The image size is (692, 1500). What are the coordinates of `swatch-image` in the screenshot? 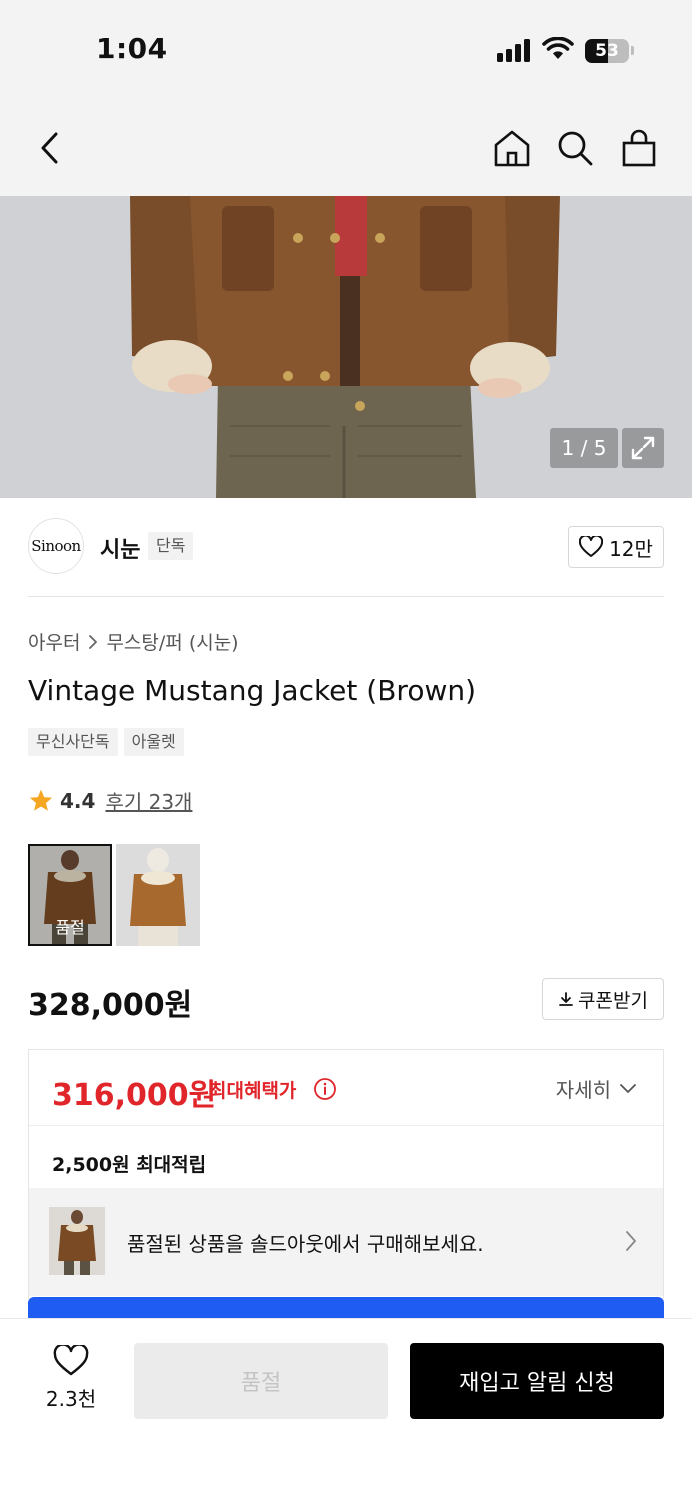 It's located at (158, 895).